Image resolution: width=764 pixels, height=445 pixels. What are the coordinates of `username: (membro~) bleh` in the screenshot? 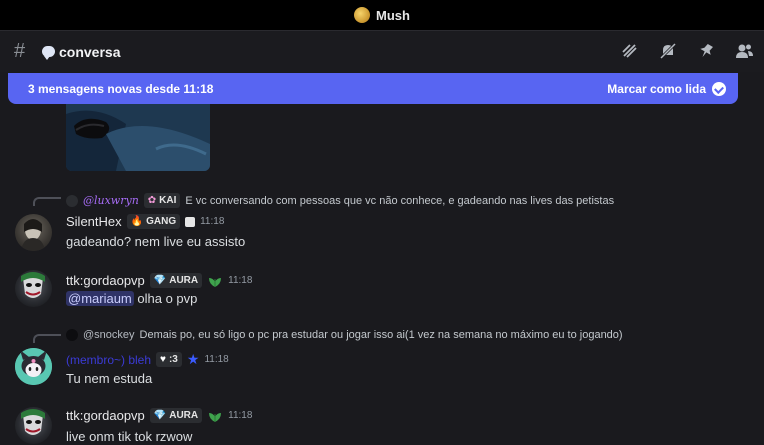 It's located at (108, 360).